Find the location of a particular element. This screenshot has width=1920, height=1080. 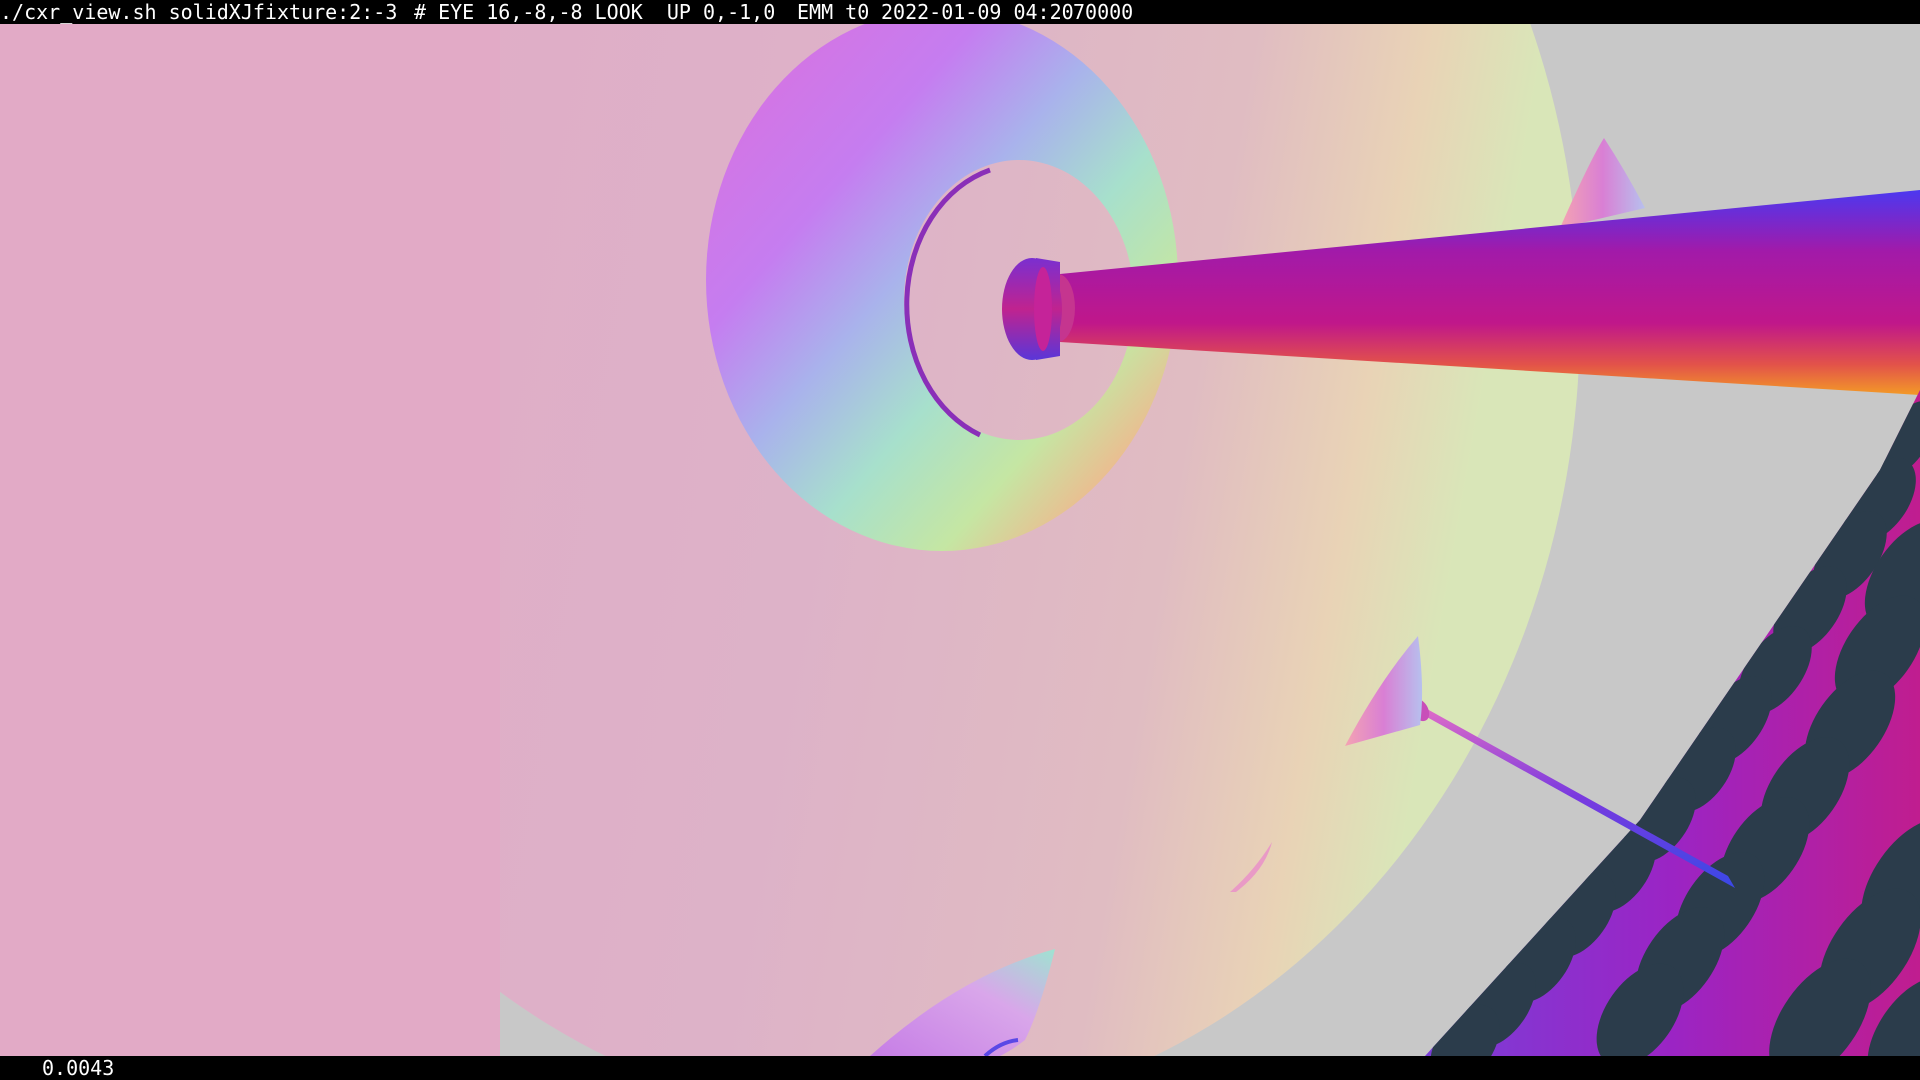

mode-label: EMM t0 is located at coordinates (833, 12).